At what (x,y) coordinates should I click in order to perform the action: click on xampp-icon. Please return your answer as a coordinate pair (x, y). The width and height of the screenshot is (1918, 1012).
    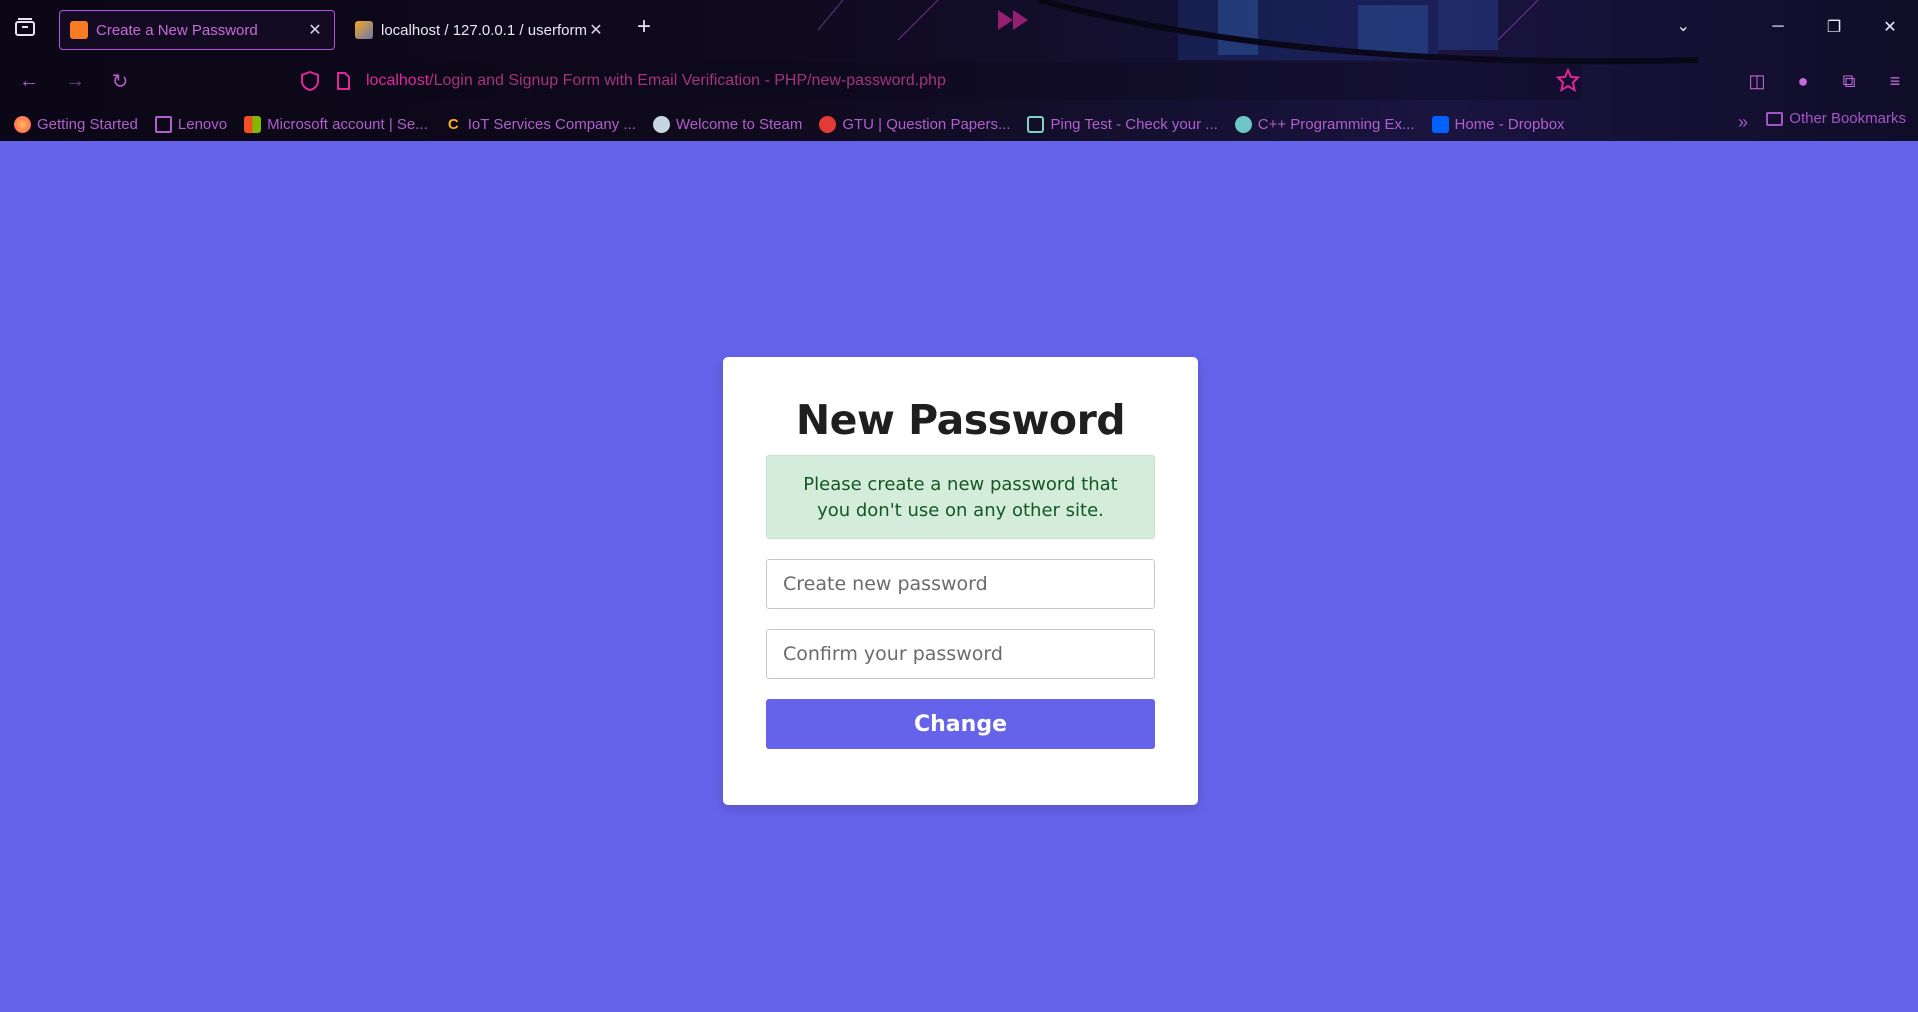
    Looking at the image, I should click on (79, 30).